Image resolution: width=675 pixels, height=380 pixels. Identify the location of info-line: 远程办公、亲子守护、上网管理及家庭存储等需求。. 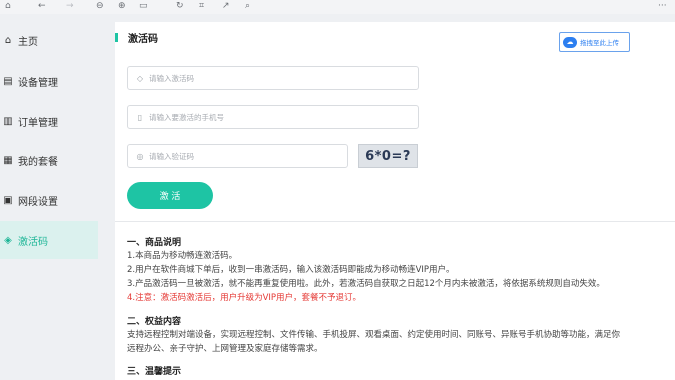
(225, 349).